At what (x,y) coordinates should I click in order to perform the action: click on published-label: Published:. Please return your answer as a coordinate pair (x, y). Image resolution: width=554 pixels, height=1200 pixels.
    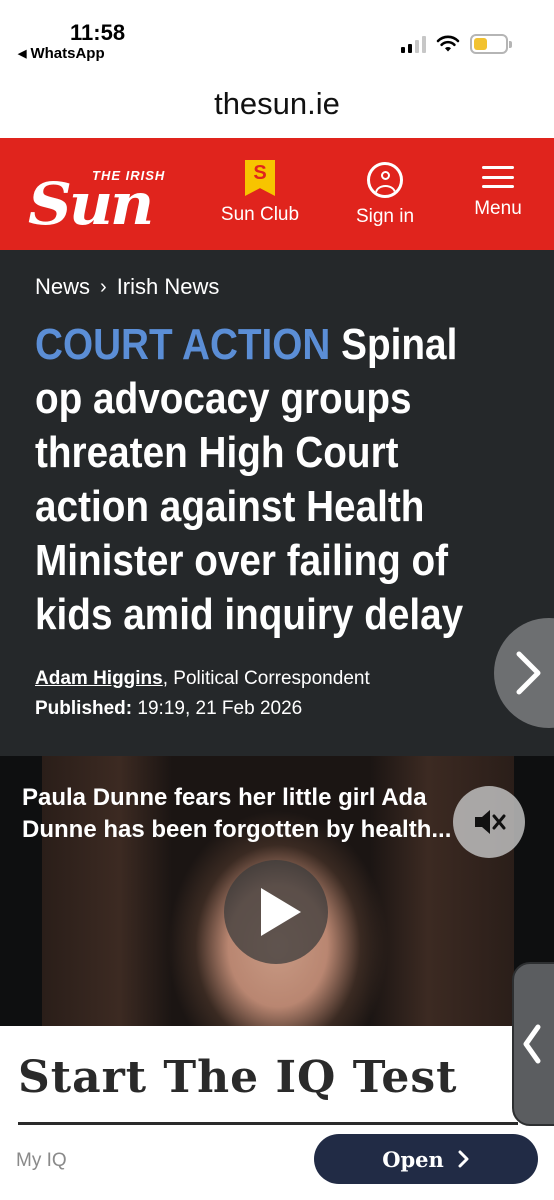
    Looking at the image, I should click on (84, 708).